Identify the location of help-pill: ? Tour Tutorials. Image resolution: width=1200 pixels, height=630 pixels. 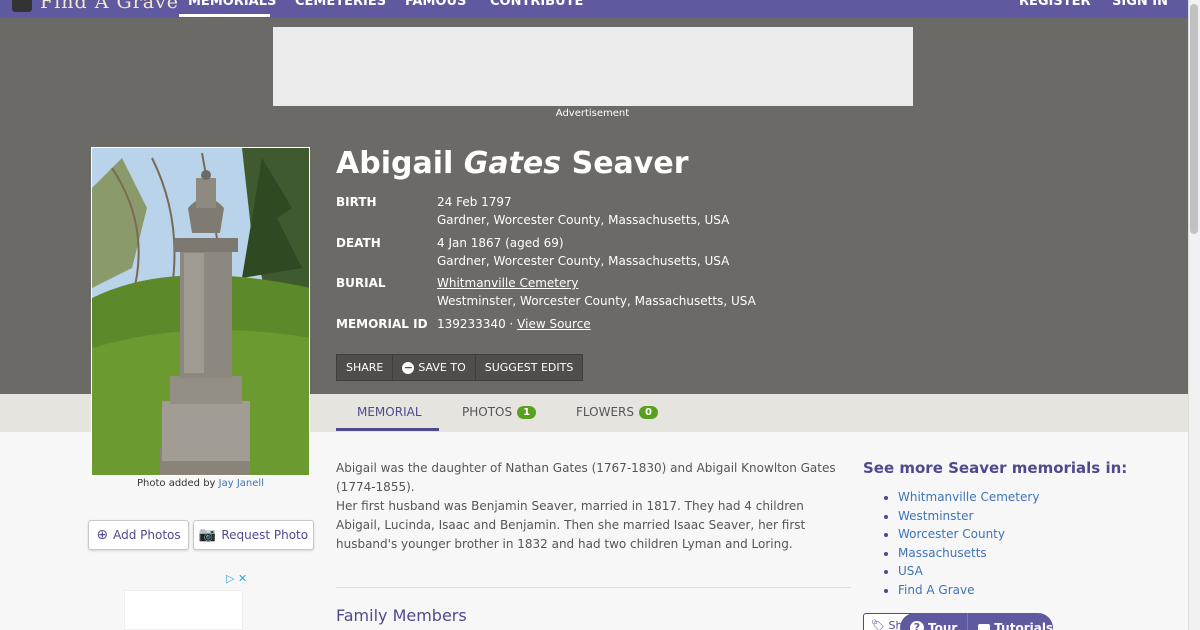
(976, 621).